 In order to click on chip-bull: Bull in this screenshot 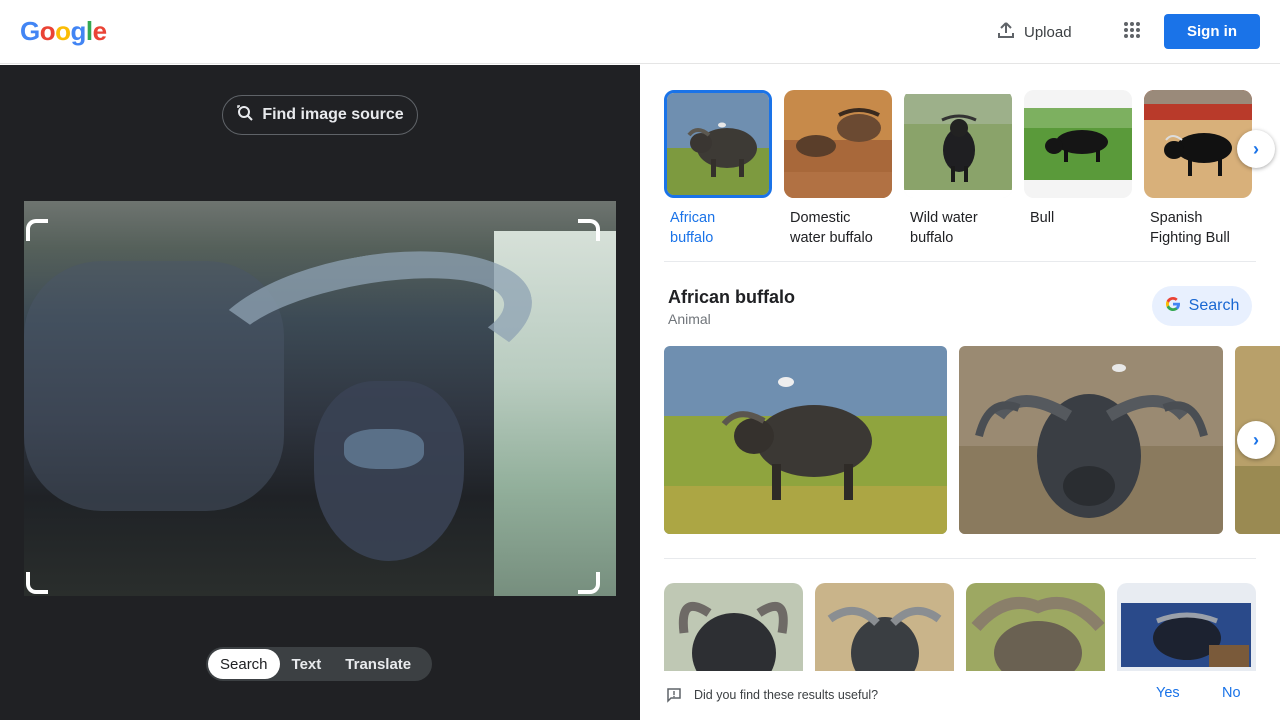, I will do `click(1078, 169)`.